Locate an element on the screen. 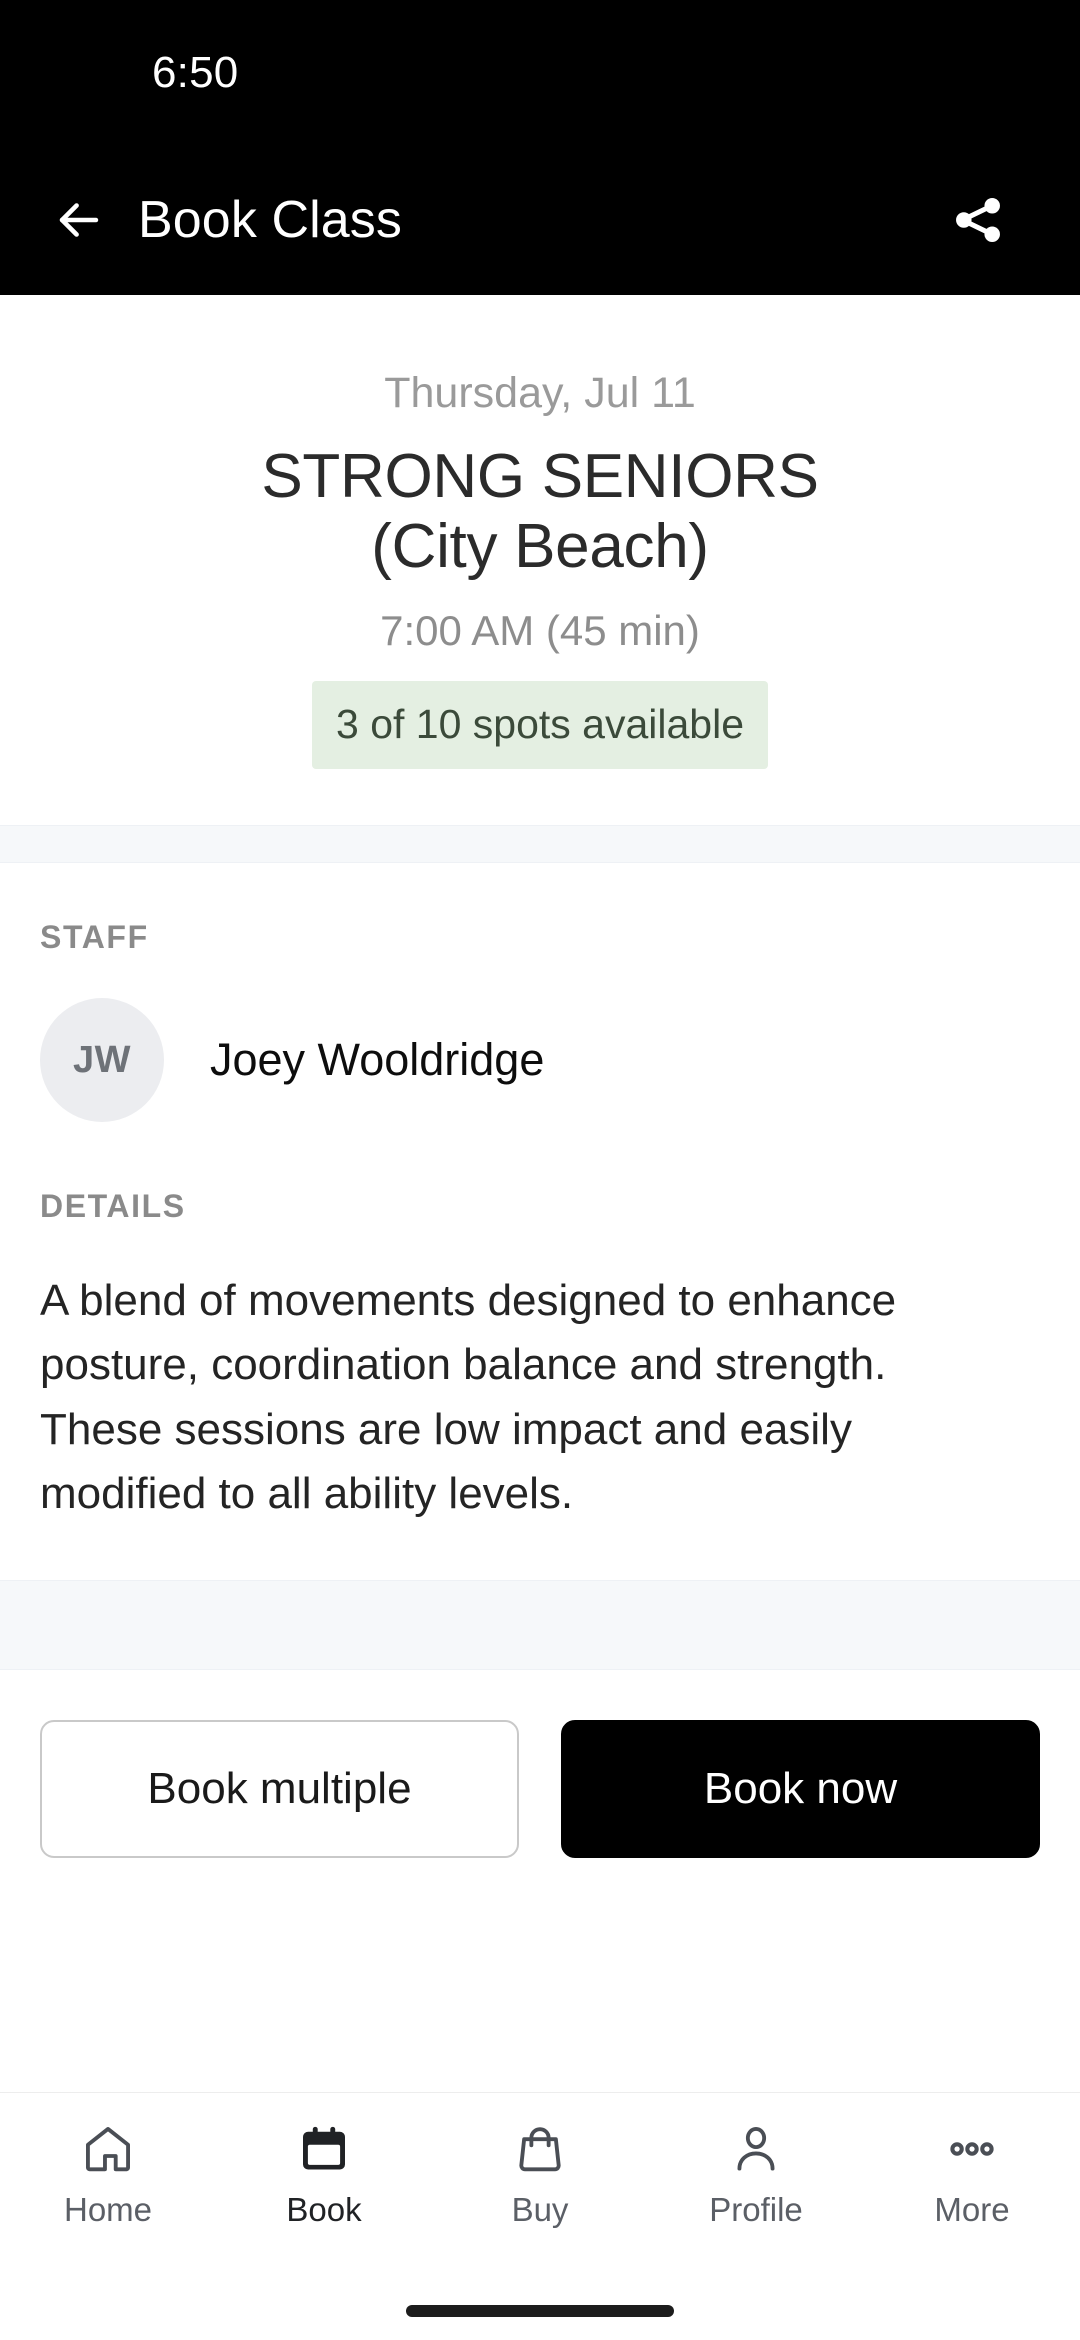  nav-item-profile: Profile is located at coordinates (756, 2172).